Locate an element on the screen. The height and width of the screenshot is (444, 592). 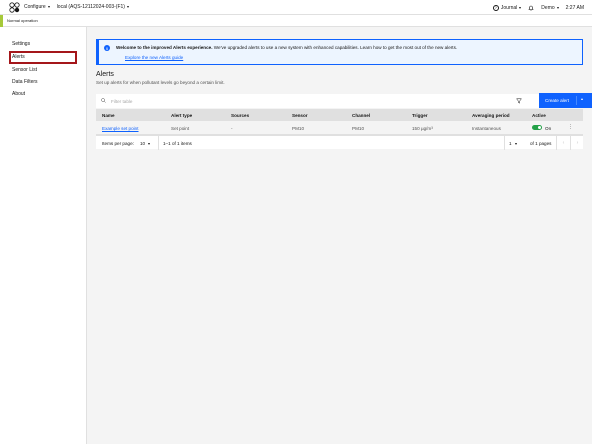
bell-icon is located at coordinates (531, 7).